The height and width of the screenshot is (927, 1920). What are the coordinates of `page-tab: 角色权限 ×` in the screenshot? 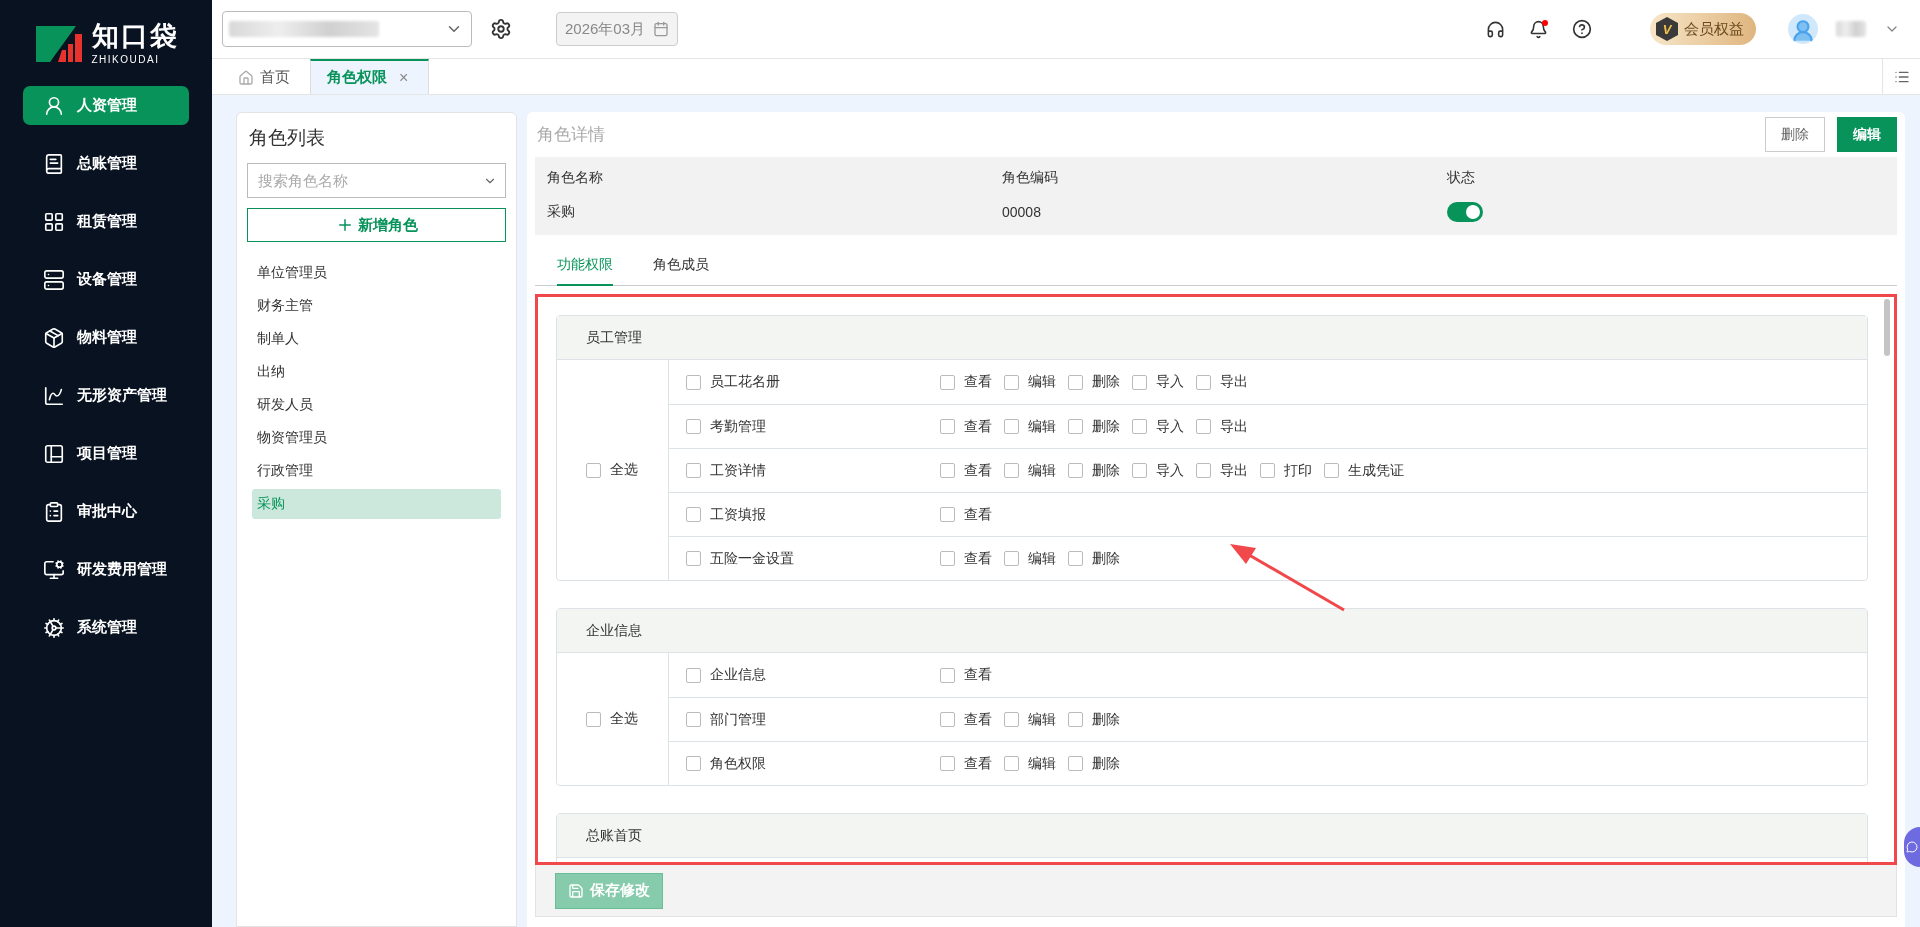 It's located at (370, 76).